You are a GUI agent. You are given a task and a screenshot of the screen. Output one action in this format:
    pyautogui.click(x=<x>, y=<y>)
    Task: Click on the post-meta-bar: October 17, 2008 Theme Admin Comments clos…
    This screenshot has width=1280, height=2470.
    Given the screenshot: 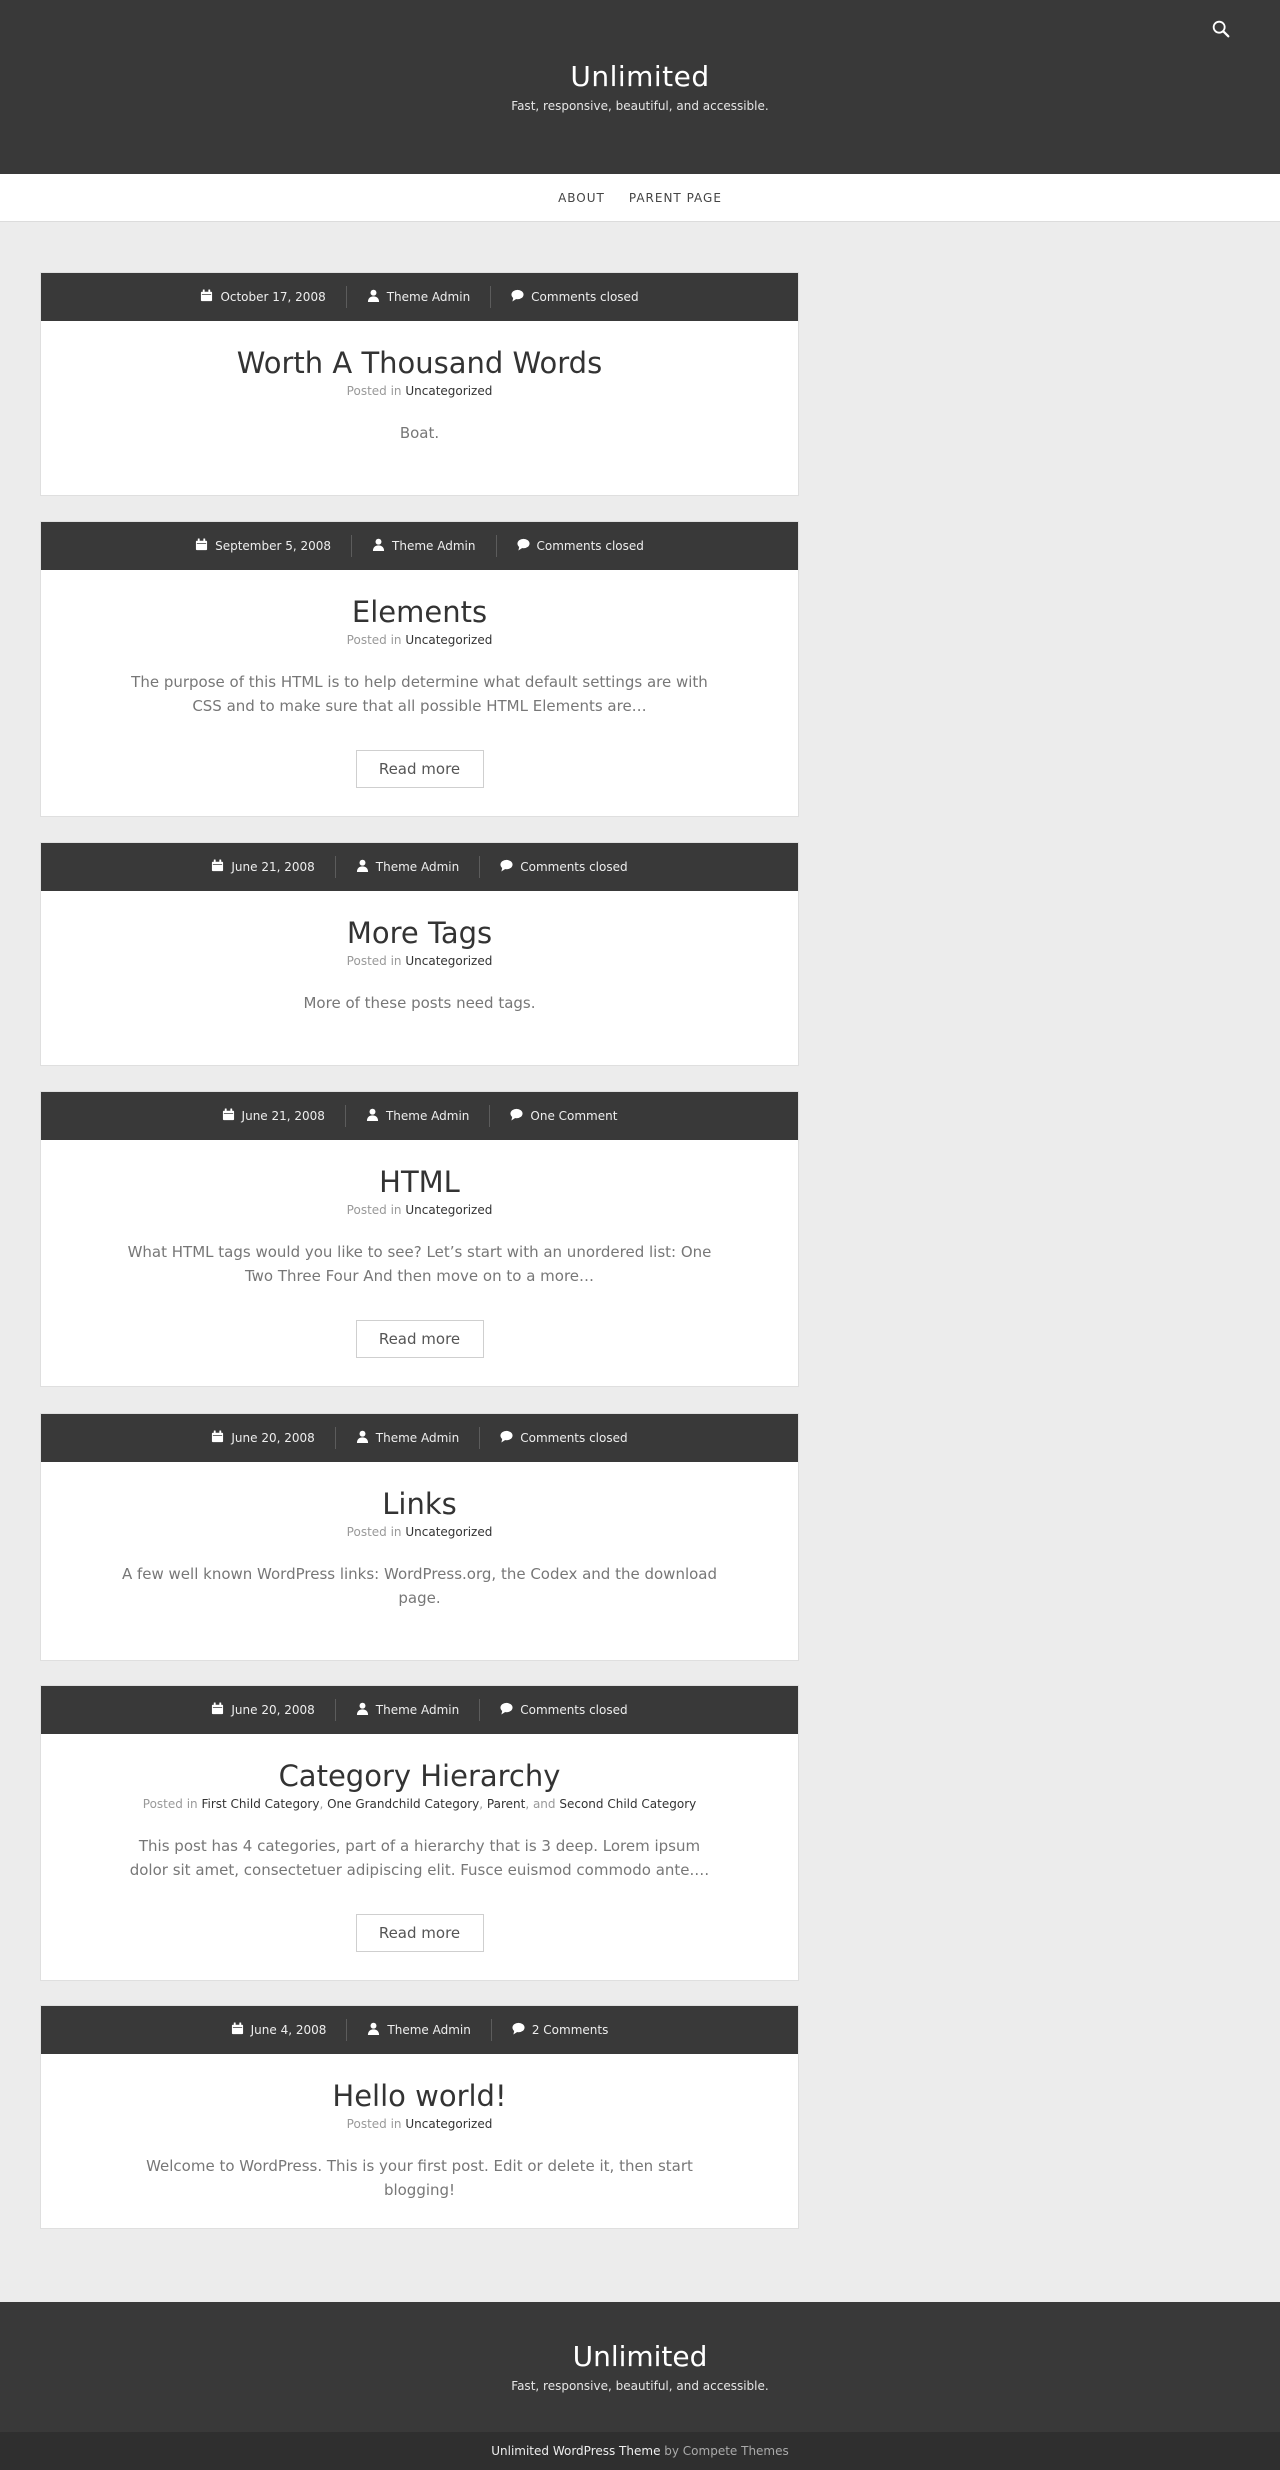 What is the action you would take?
    pyautogui.click(x=419, y=297)
    